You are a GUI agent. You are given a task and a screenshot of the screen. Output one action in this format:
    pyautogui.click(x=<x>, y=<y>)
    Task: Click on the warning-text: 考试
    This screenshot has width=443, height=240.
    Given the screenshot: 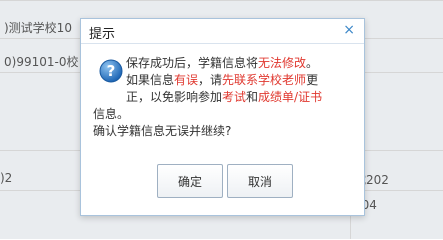 What is the action you would take?
    pyautogui.click(x=234, y=97)
    